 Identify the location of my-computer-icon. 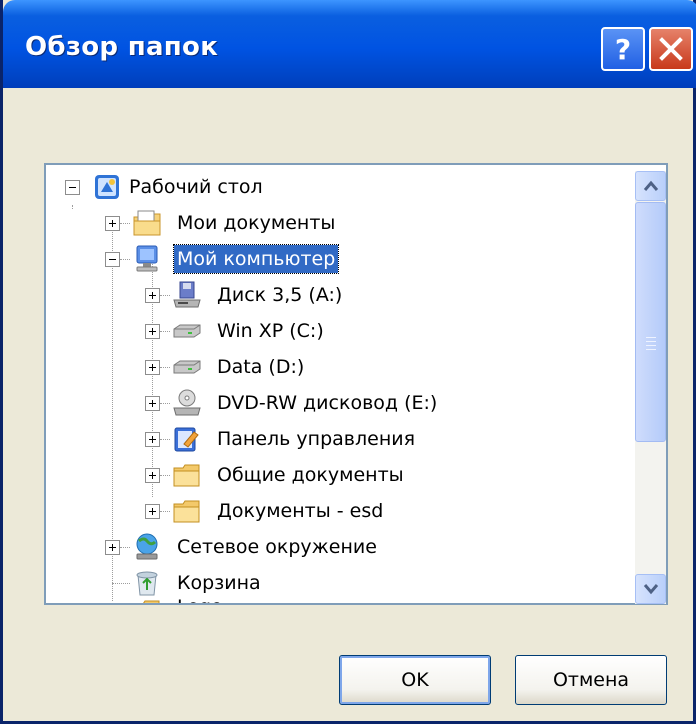
(147, 258).